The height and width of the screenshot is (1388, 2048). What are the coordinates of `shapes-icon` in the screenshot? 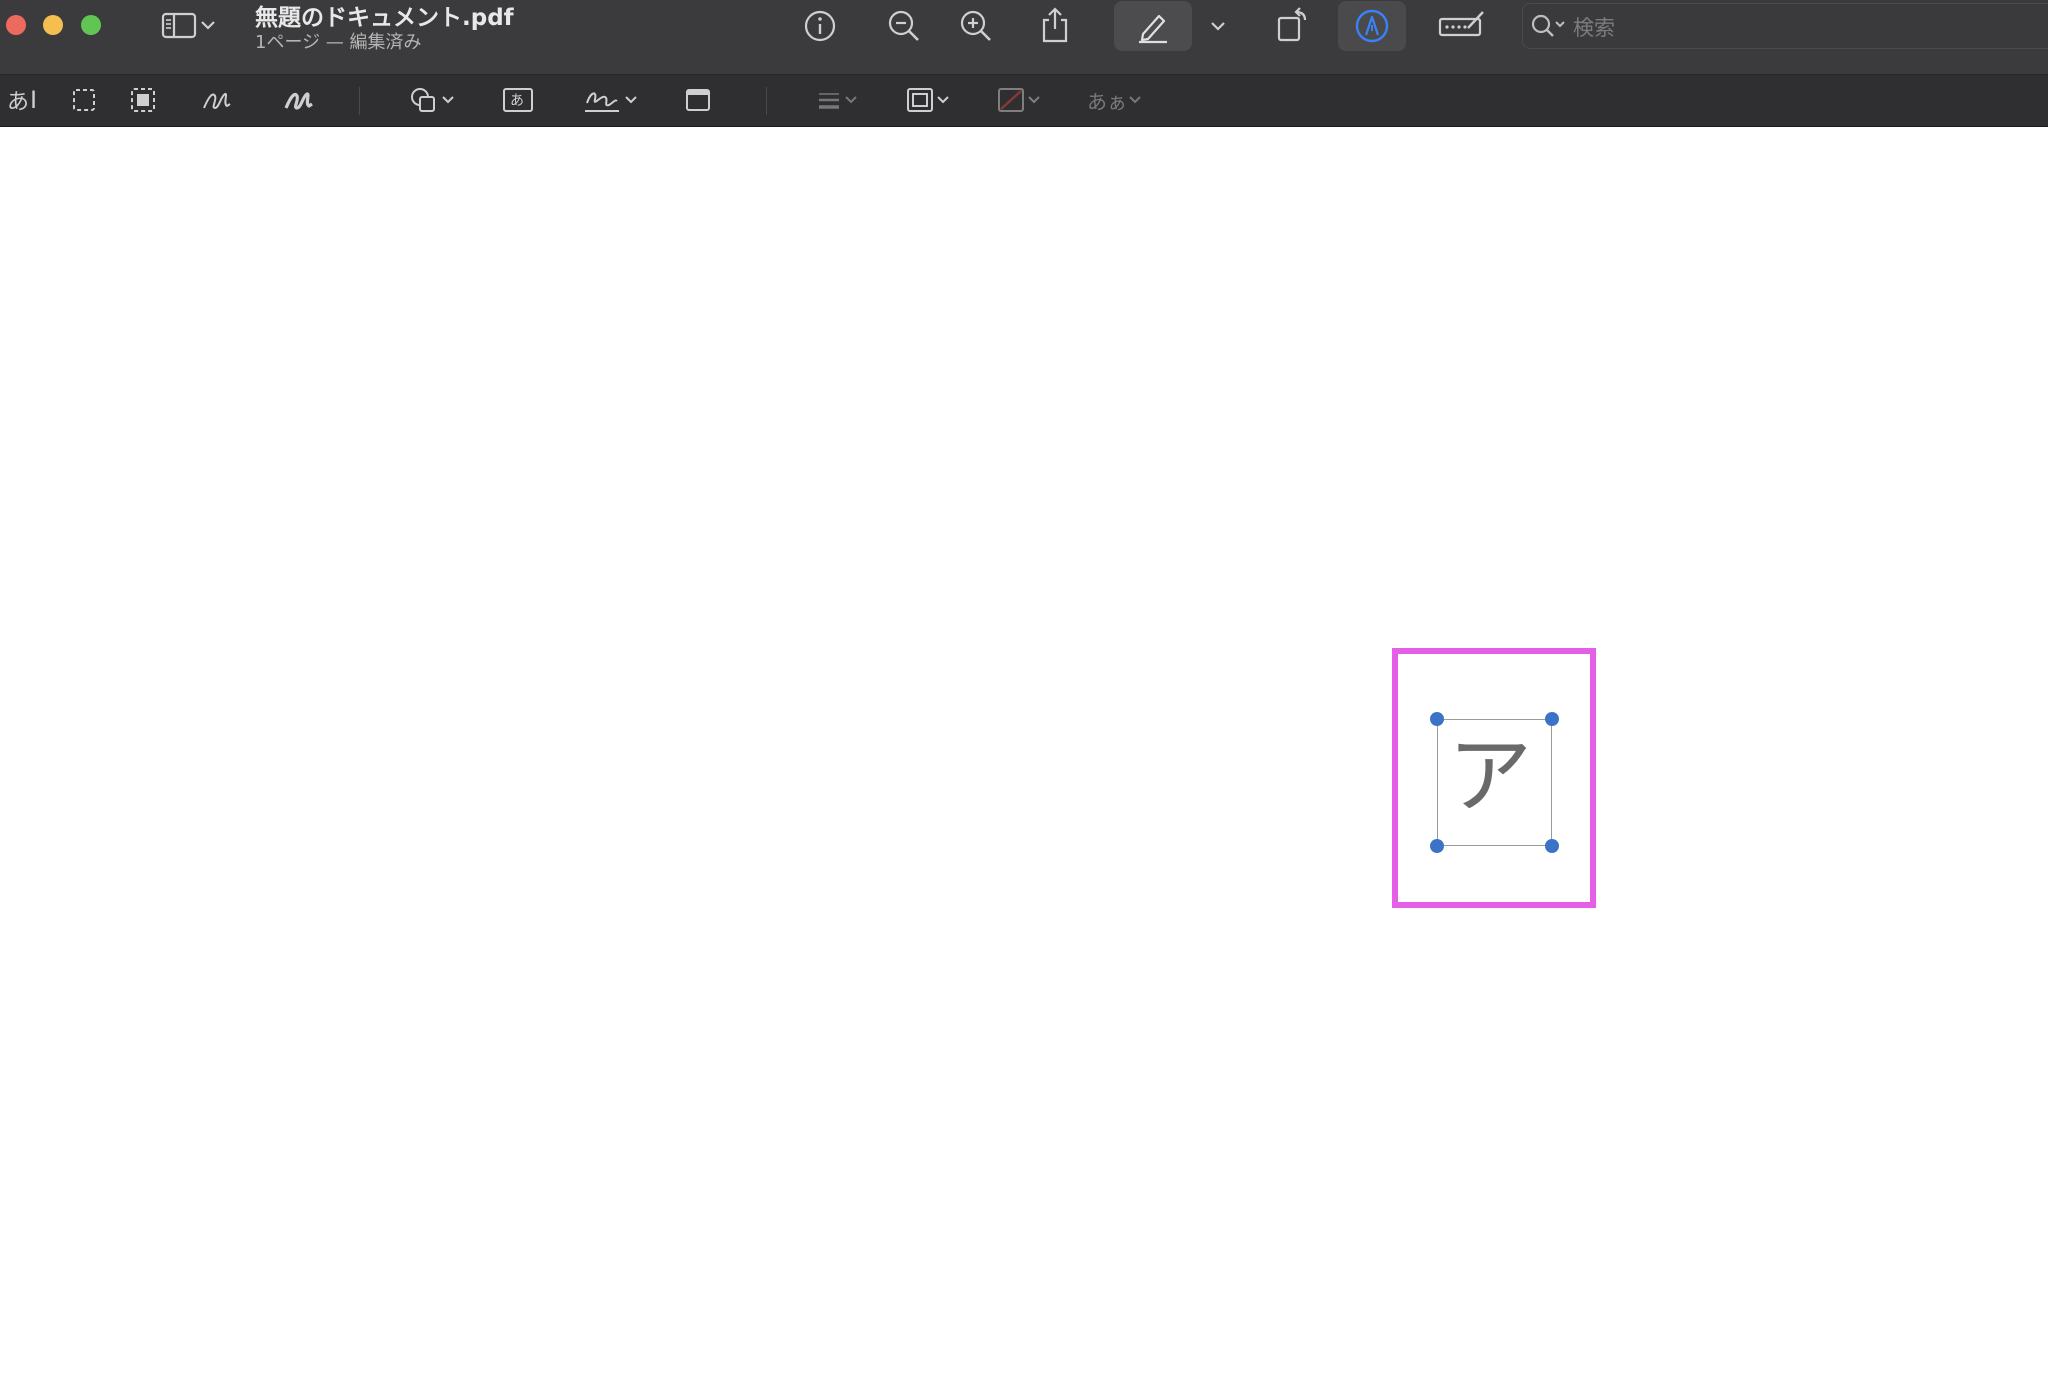 It's located at (424, 100).